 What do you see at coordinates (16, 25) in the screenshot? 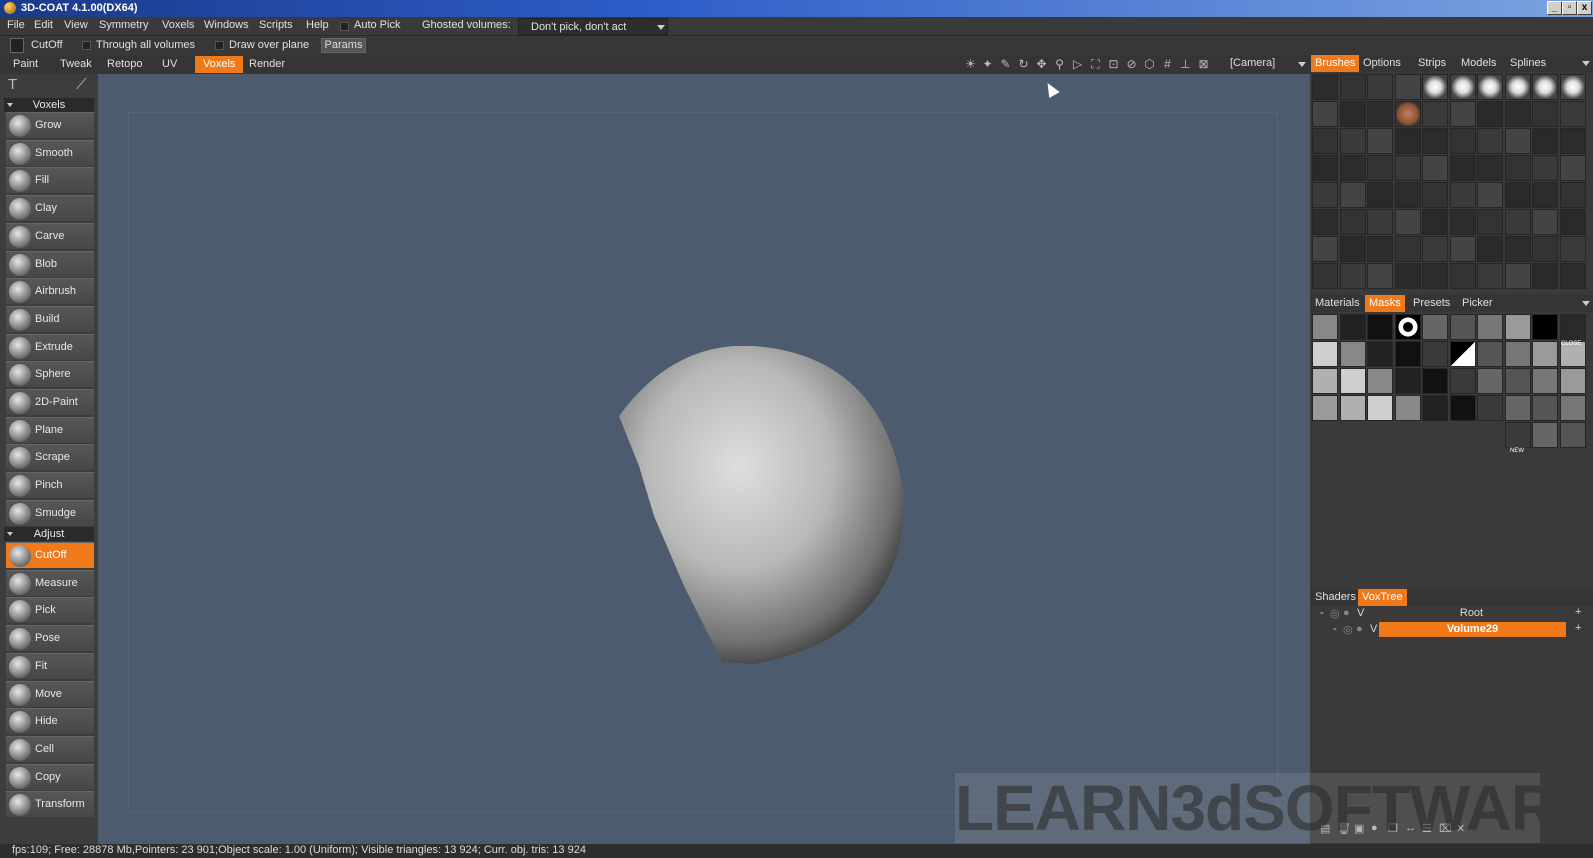
I see `menu-file: File` at bounding box center [16, 25].